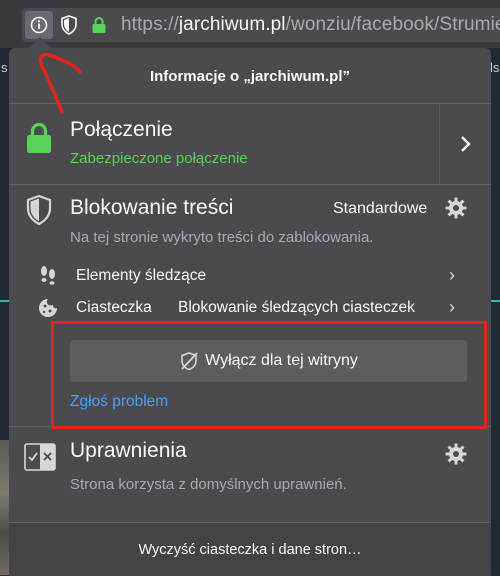  I want to click on annotation-arrow, so click(60, 83).